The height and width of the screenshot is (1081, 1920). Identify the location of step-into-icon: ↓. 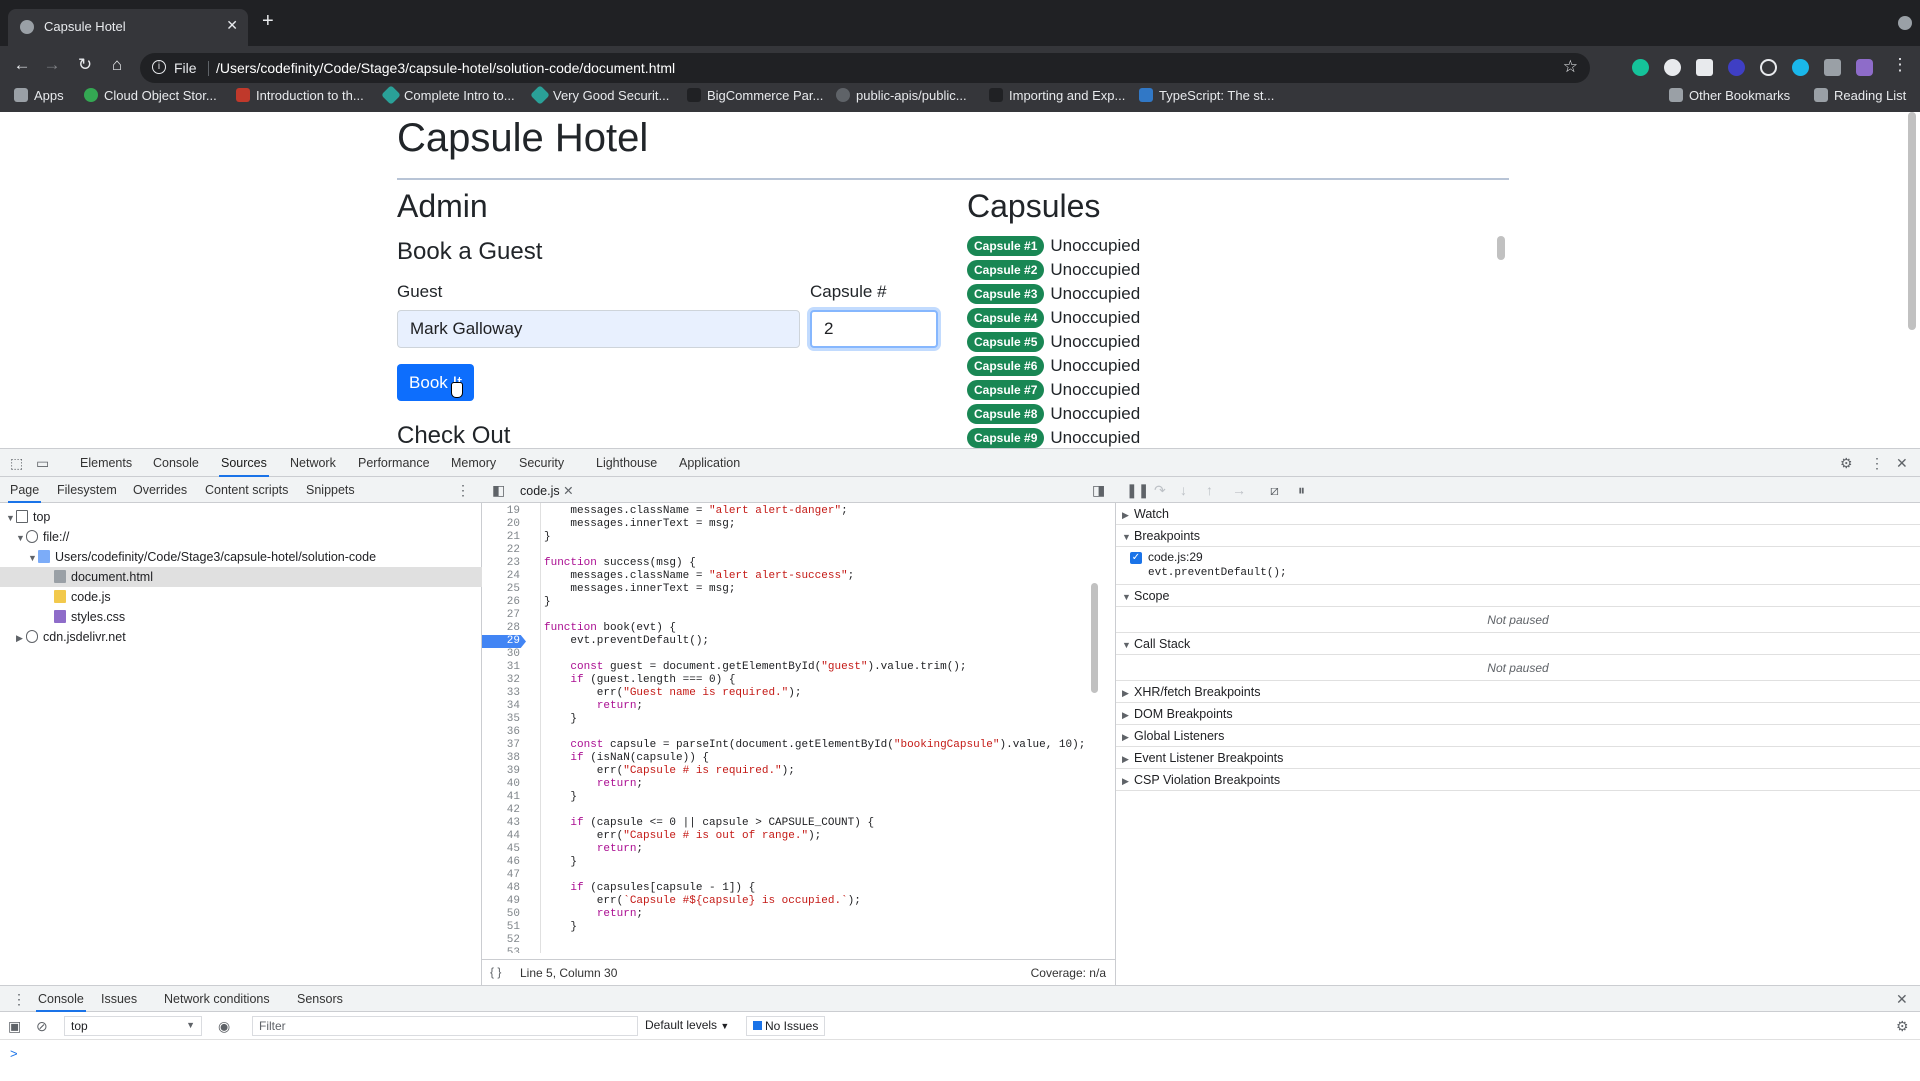
(1183, 490).